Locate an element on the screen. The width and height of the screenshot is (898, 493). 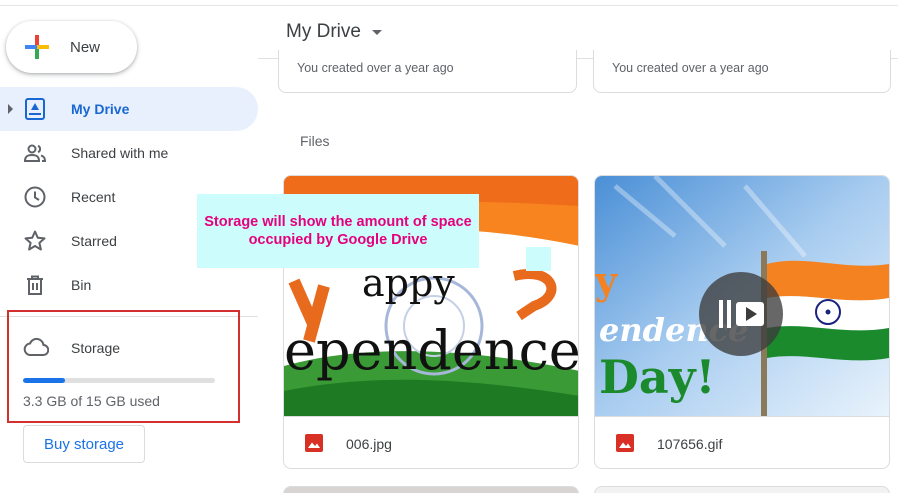
thumbnail-text-bottom: Day! is located at coordinates (657, 377).